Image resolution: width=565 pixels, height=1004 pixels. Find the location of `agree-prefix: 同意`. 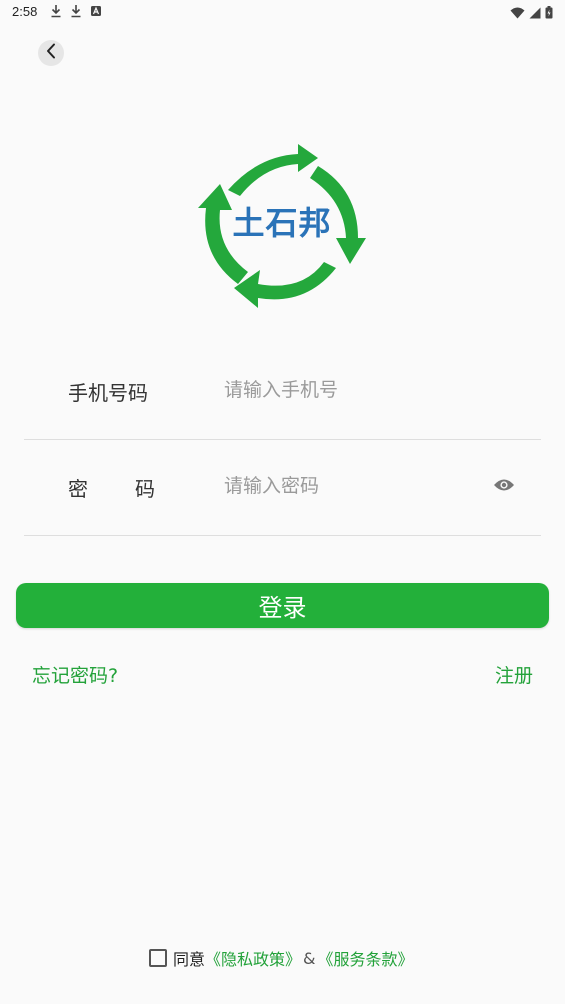

agree-prefix: 同意 is located at coordinates (189, 959).